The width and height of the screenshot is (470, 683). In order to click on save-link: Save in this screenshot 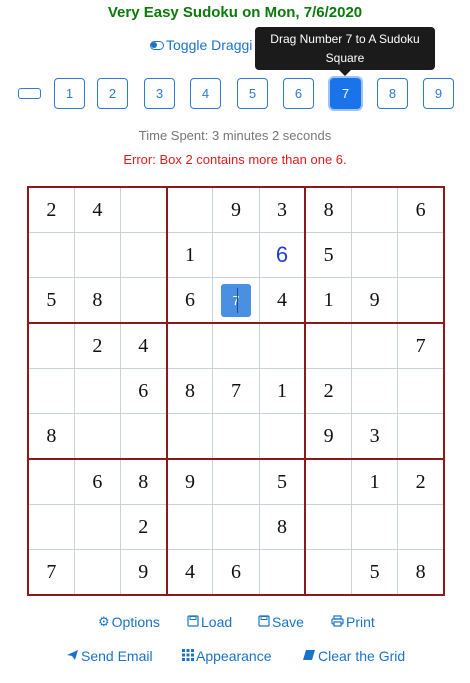, I will do `click(281, 622)`.